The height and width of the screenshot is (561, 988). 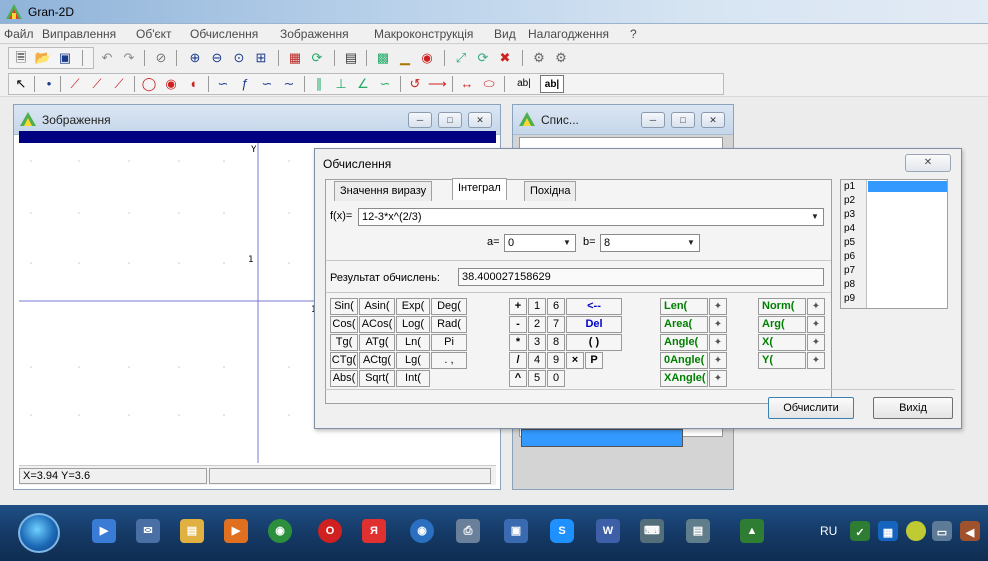 I want to click on zoom-fit-icon: ⊙, so click(x=239, y=58).